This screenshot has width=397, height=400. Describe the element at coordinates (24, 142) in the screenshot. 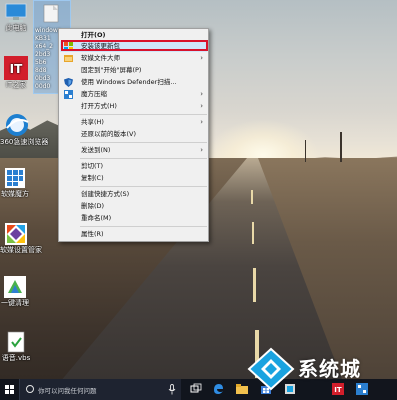

I see `desktop-icon-label: 360急速浏览器` at that location.